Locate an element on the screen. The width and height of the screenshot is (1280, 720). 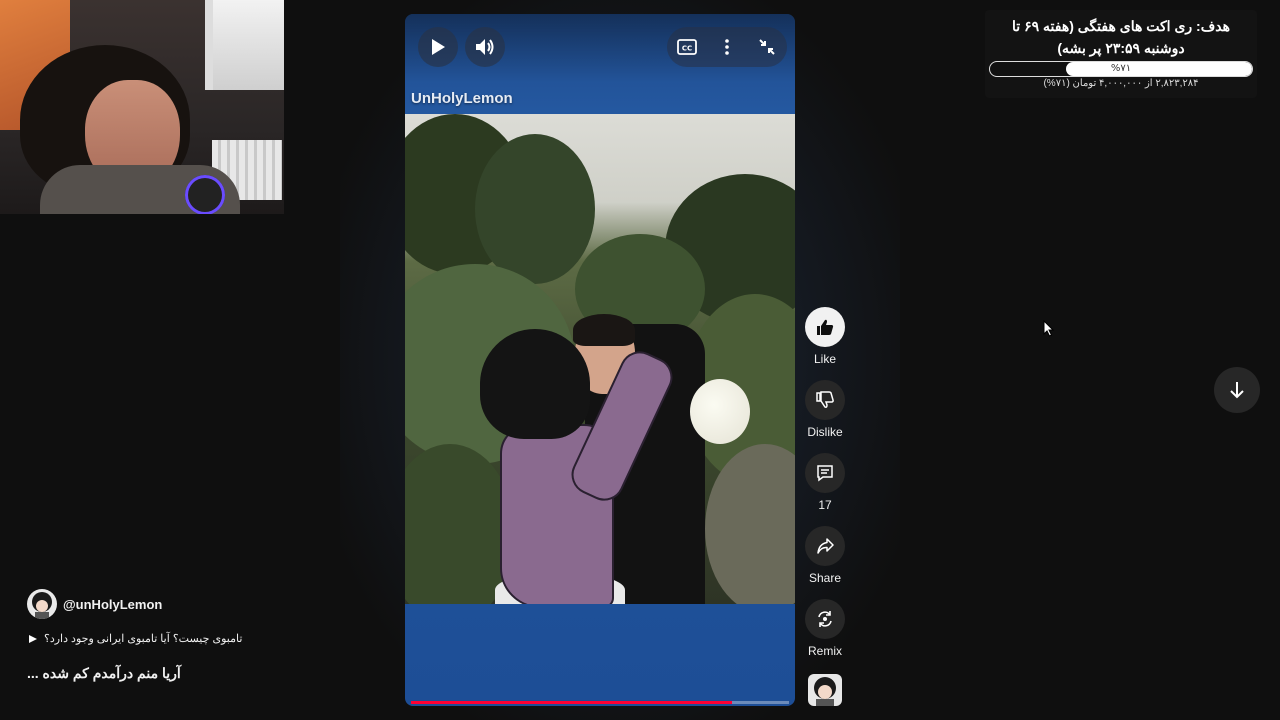
svg-text: CC is located at coordinates (687, 49).